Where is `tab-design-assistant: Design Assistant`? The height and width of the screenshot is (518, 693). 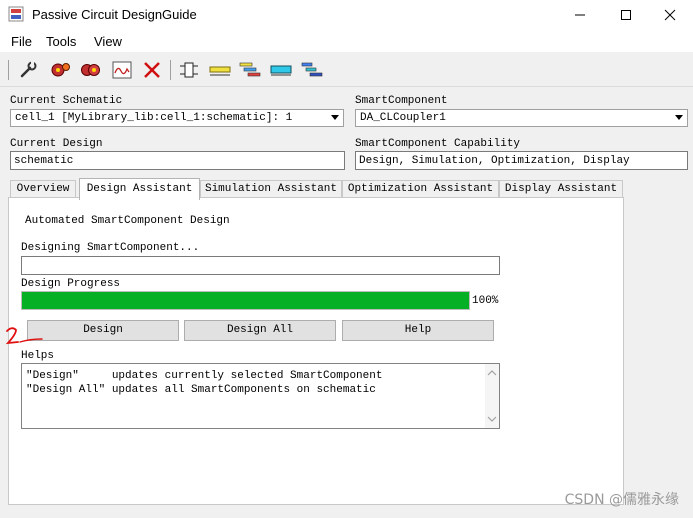
tab-design-assistant: Design Assistant is located at coordinates (139, 189).